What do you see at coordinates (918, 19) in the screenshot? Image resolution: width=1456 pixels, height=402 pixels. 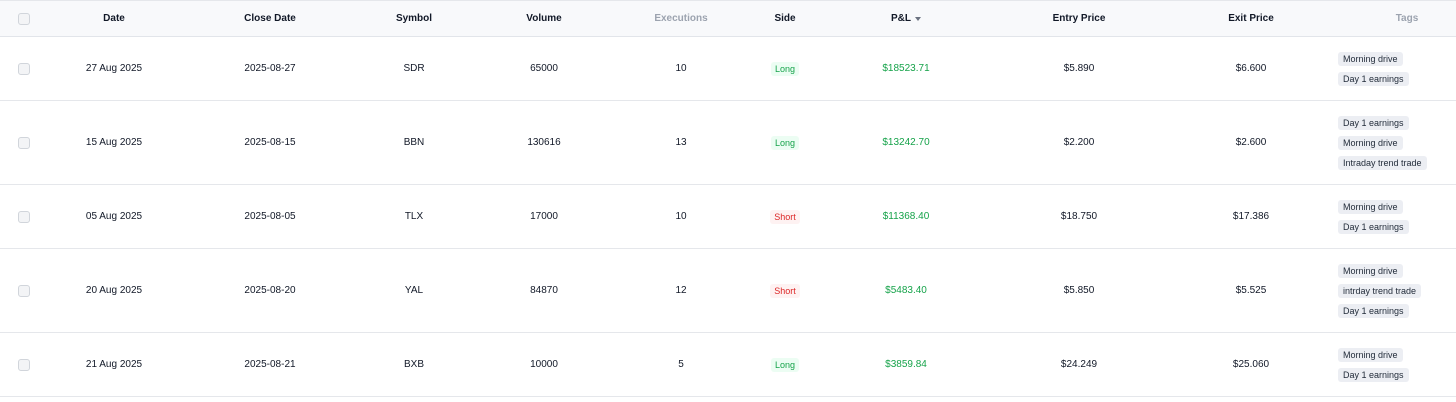 I see `sort-down-icon` at bounding box center [918, 19].